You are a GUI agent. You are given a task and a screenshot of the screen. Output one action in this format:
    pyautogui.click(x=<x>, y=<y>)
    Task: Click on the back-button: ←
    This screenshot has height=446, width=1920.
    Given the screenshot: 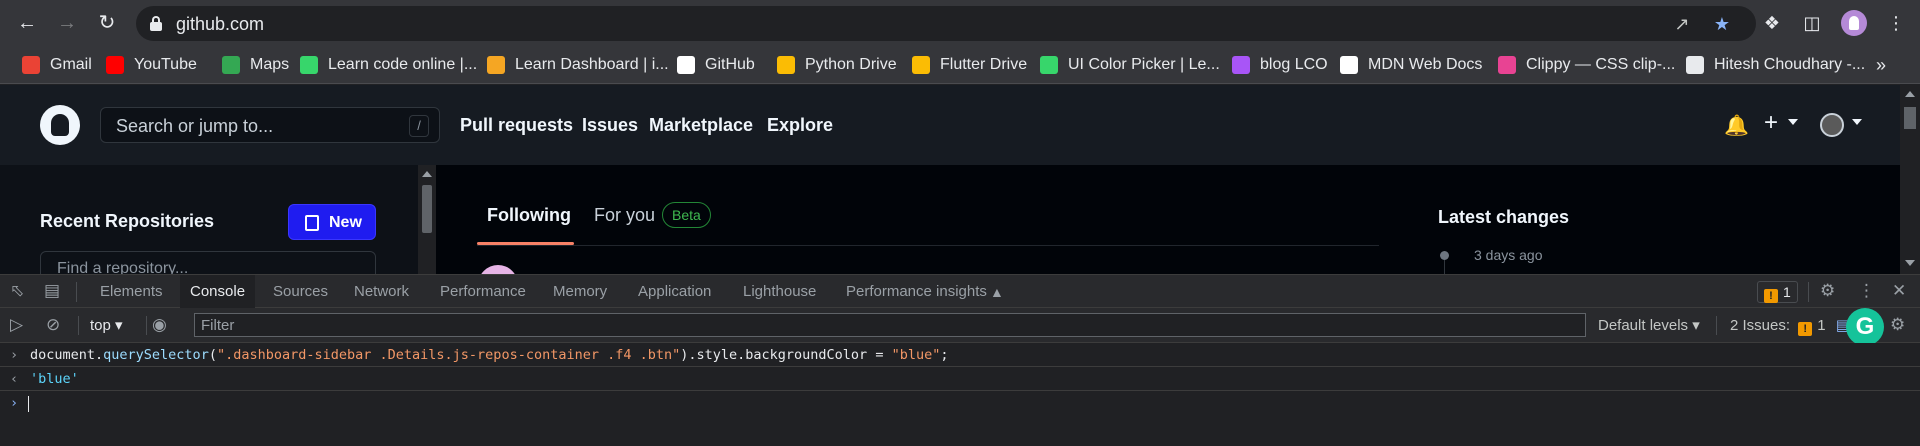 What is the action you would take?
    pyautogui.click(x=27, y=23)
    